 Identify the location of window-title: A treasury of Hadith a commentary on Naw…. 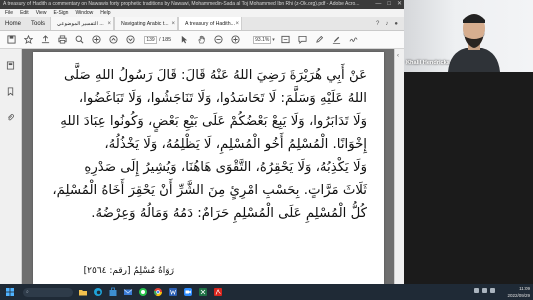
(181, 4).